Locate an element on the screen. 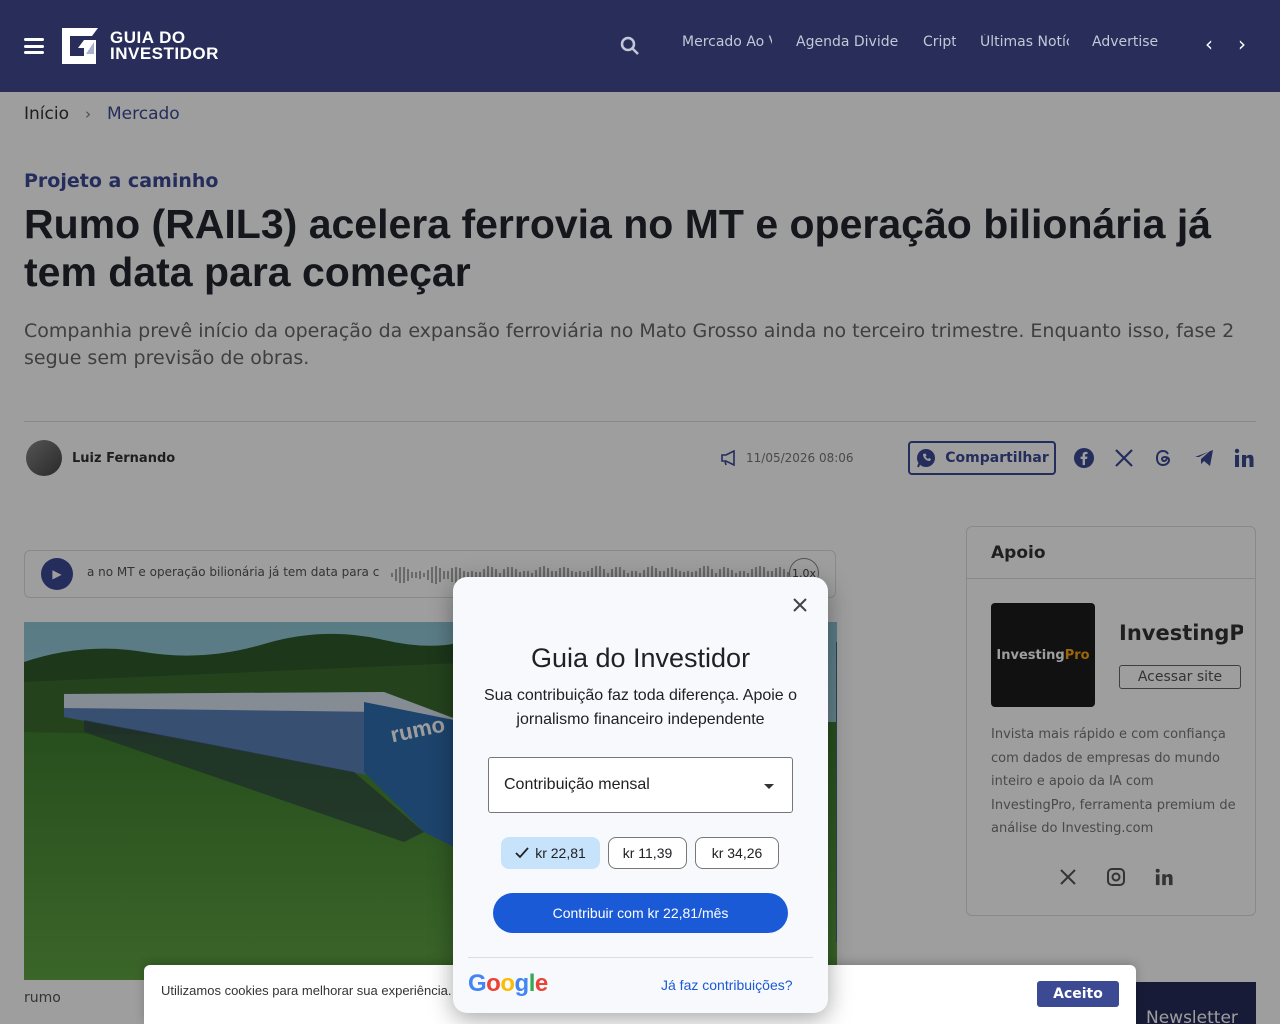  contribute-button: Contribuir com kr 22,81/mês is located at coordinates (640, 913).